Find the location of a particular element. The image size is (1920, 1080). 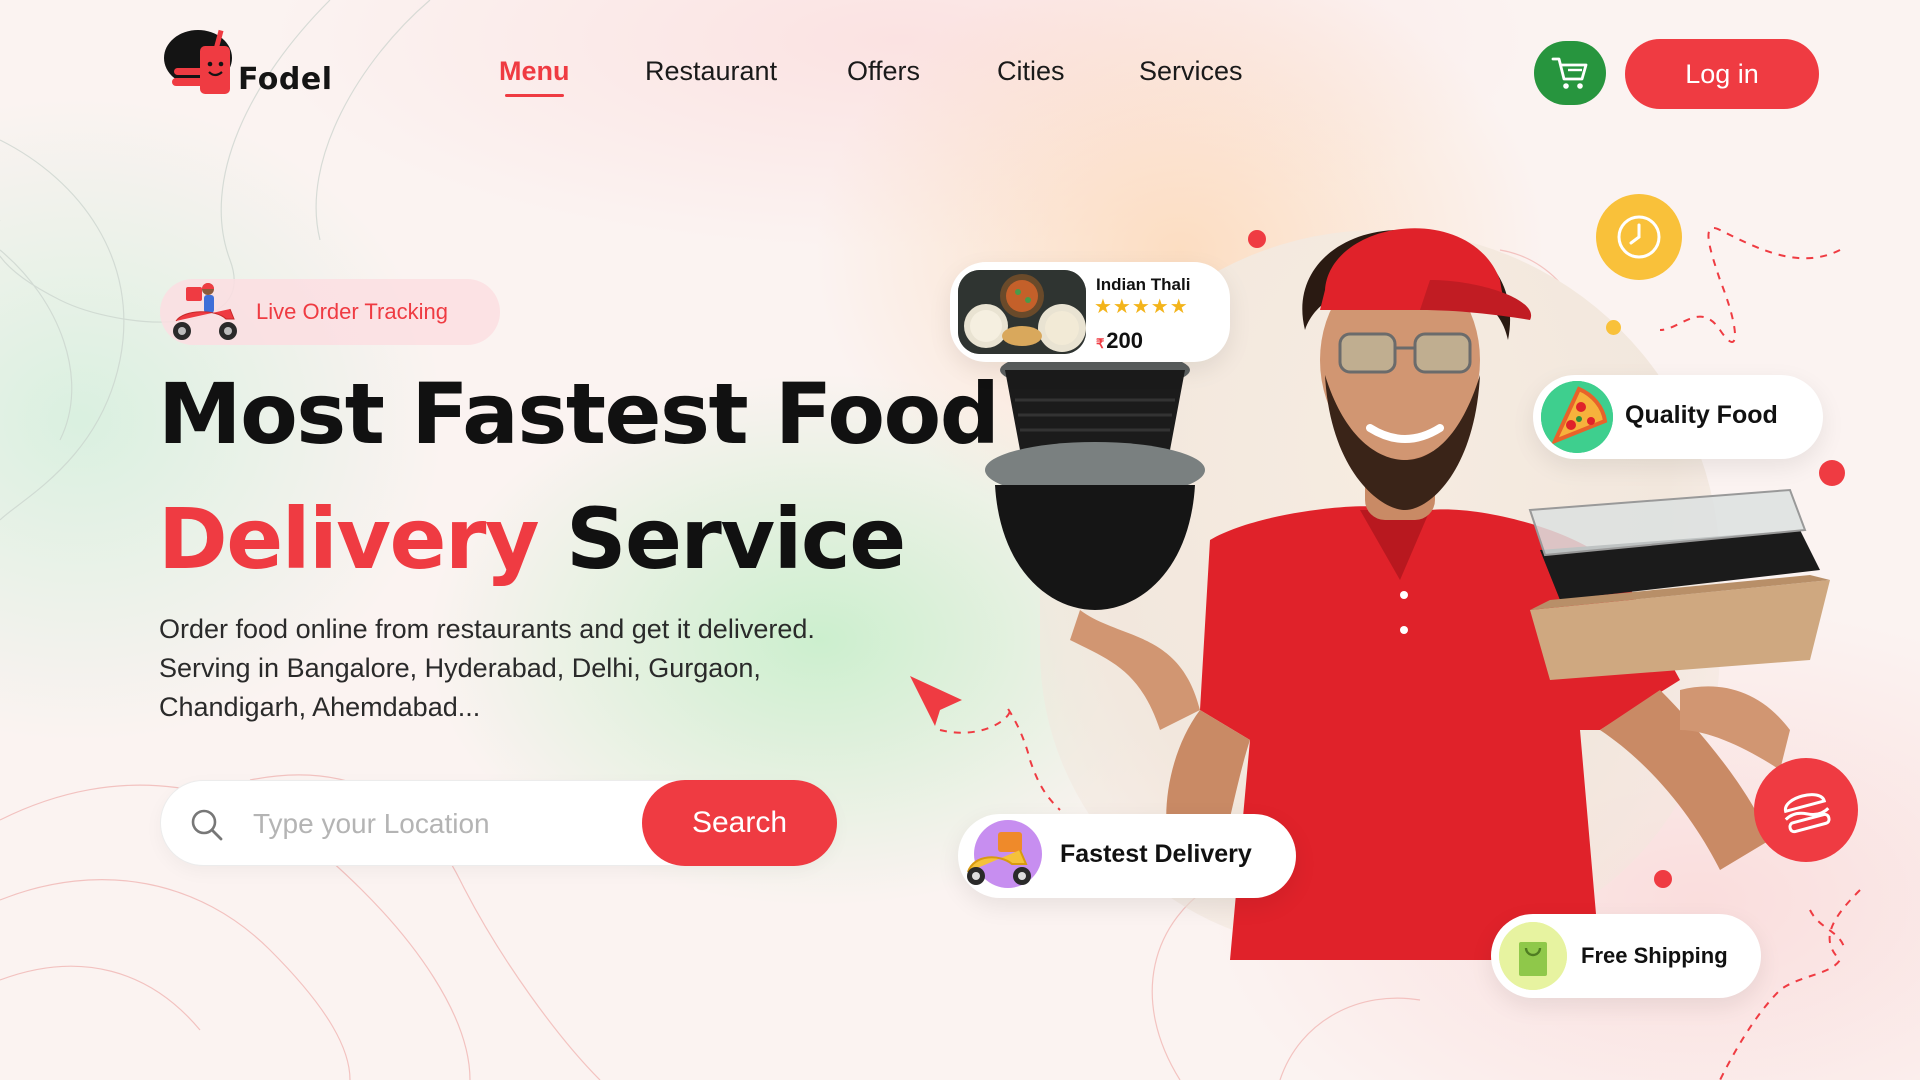

clock-icon is located at coordinates (1639, 237).